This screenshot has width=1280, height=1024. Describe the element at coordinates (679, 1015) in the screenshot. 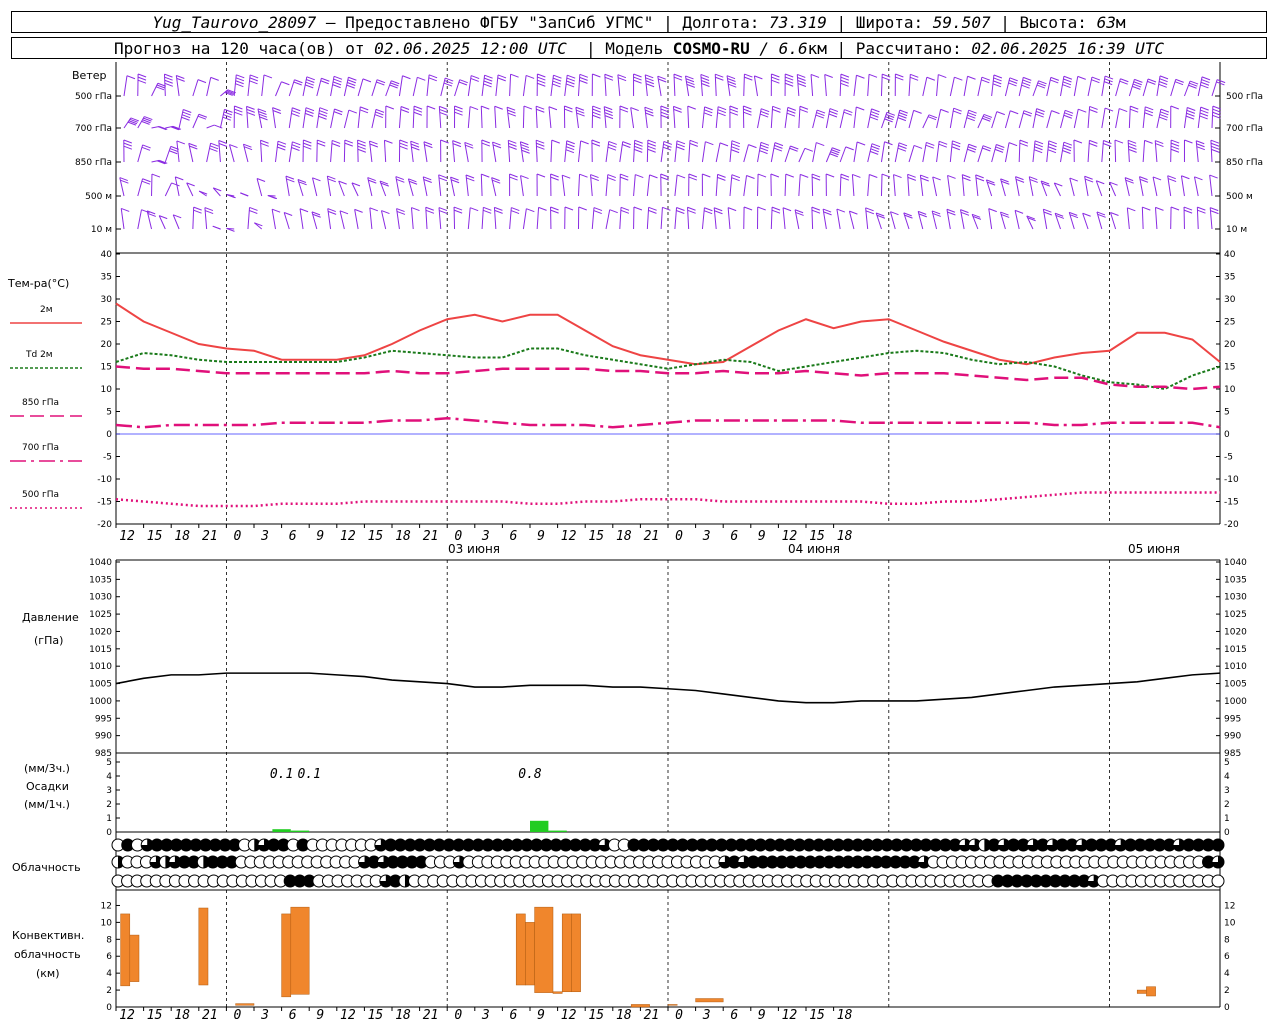

I see `x-tick-label-bottom: 0` at that location.